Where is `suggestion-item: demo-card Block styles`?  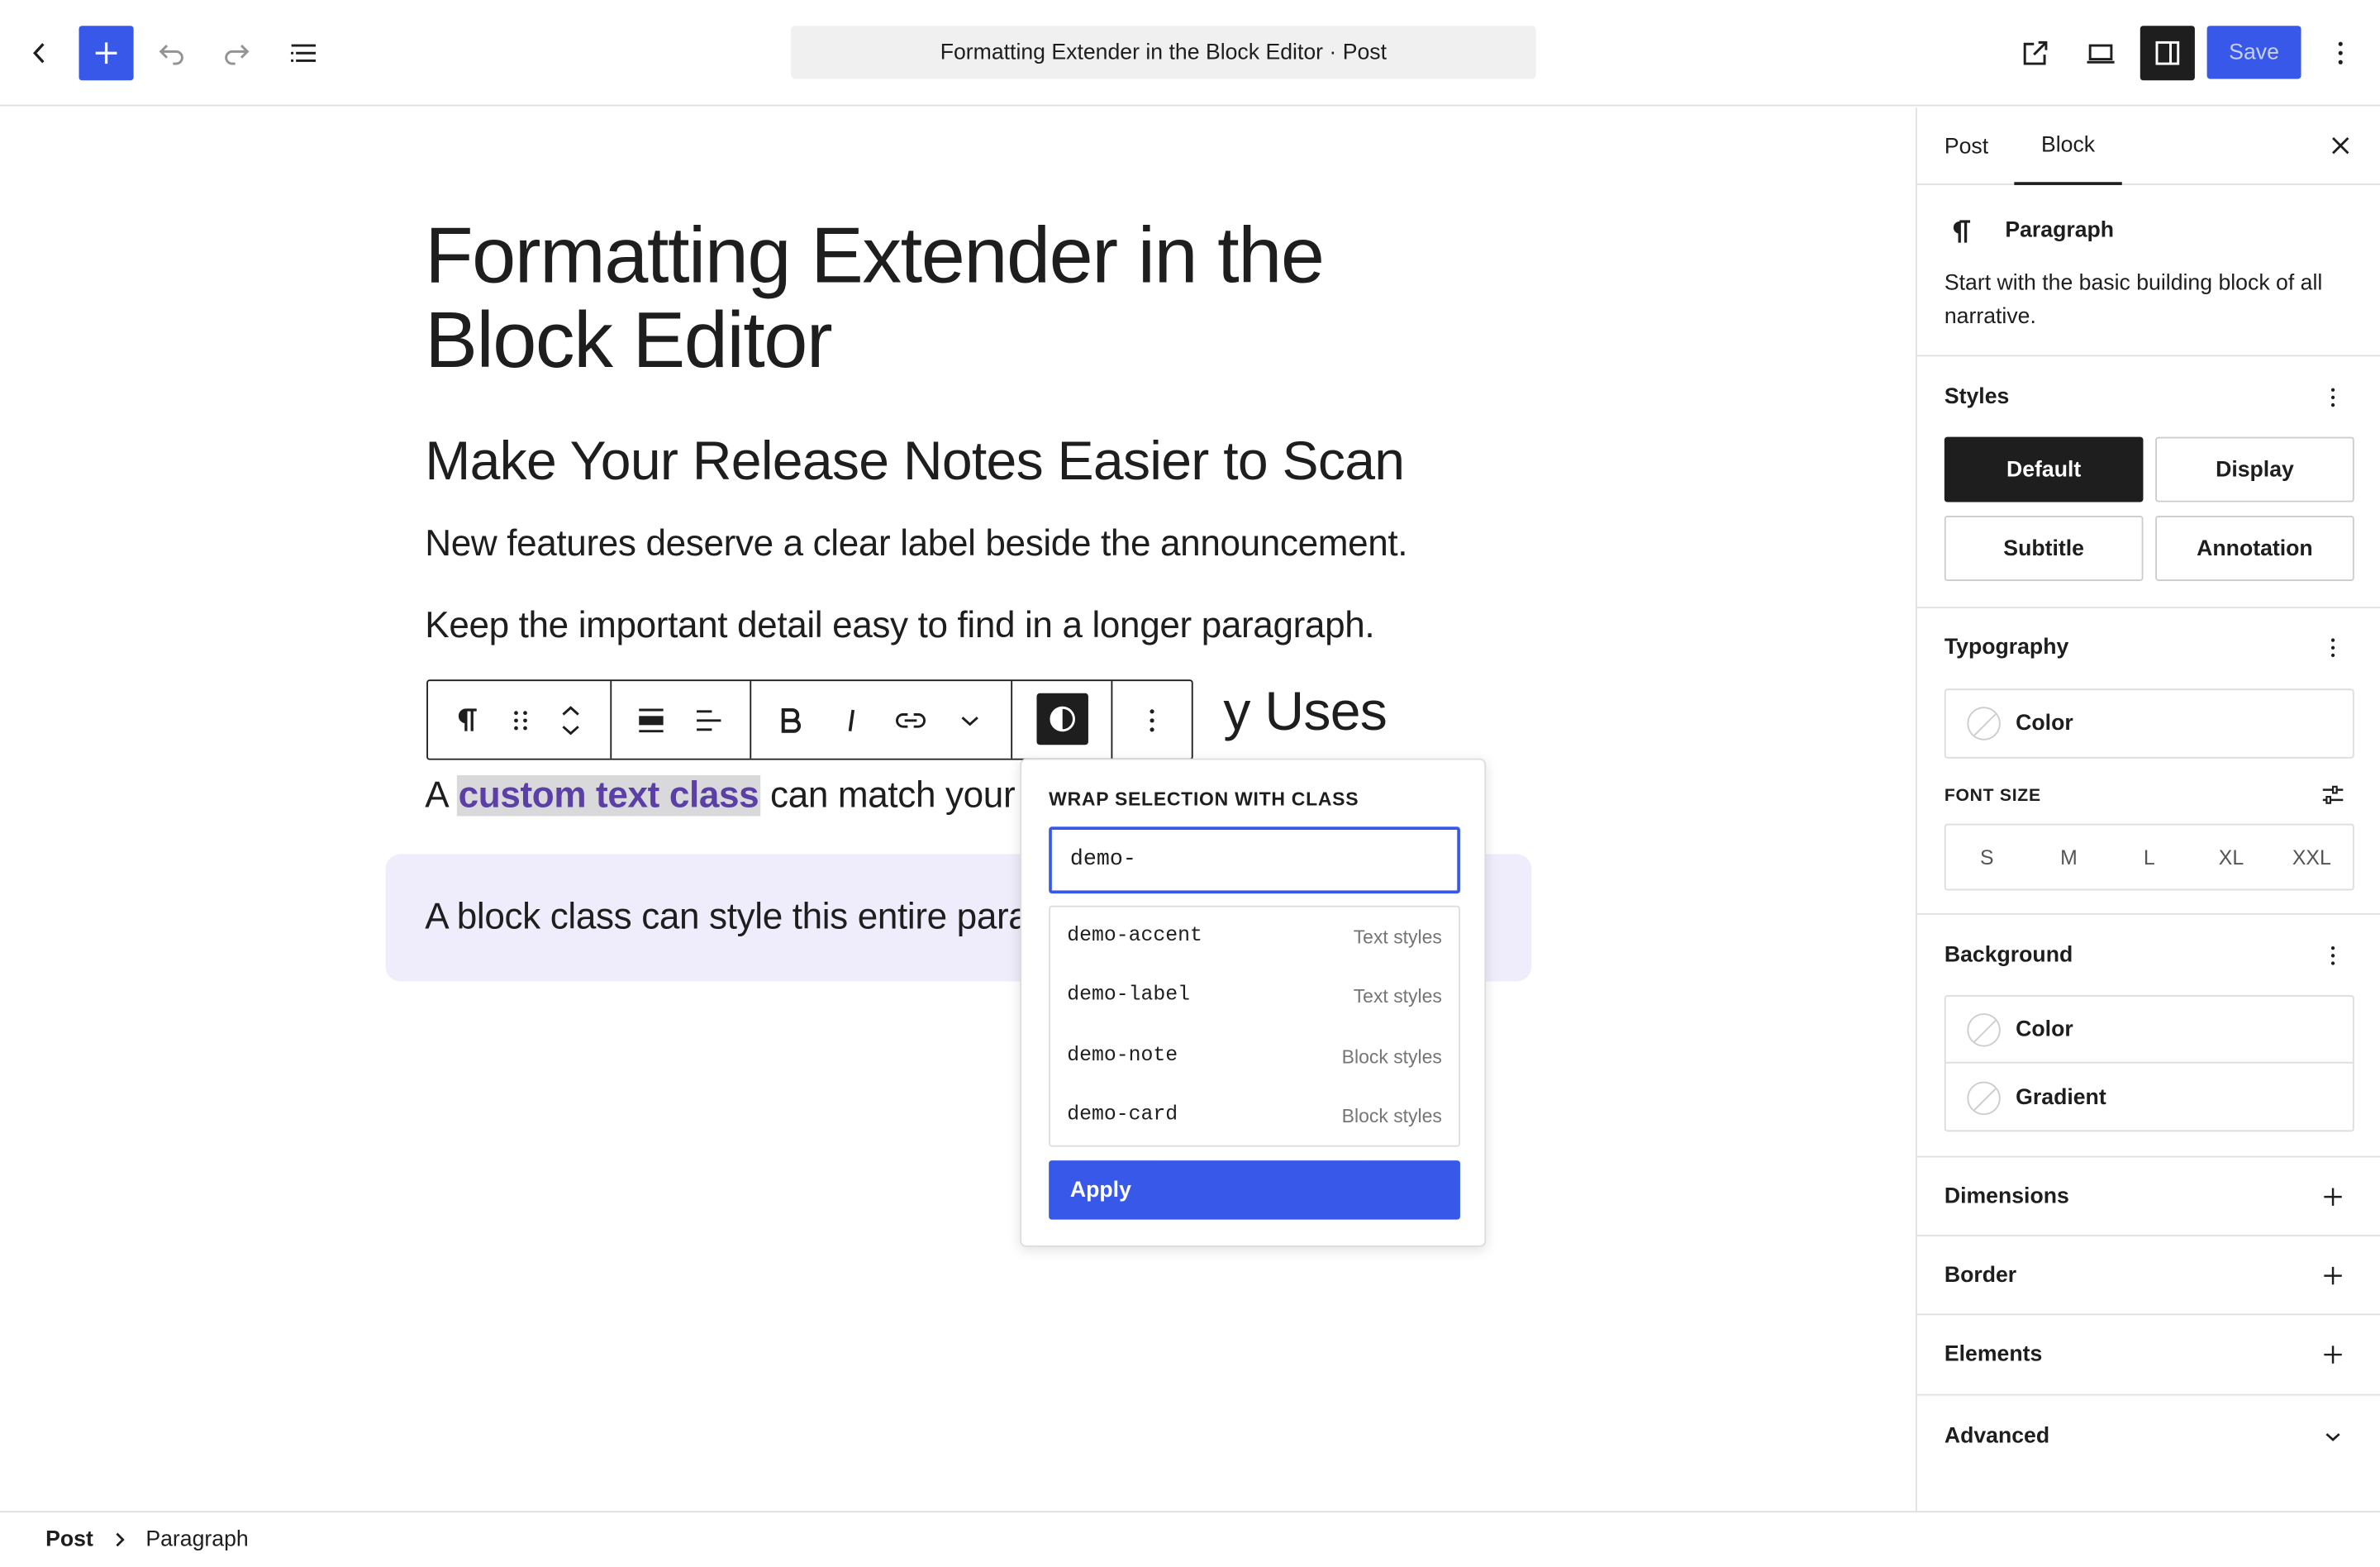
suggestion-item: demo-card Block styles is located at coordinates (1254, 1115).